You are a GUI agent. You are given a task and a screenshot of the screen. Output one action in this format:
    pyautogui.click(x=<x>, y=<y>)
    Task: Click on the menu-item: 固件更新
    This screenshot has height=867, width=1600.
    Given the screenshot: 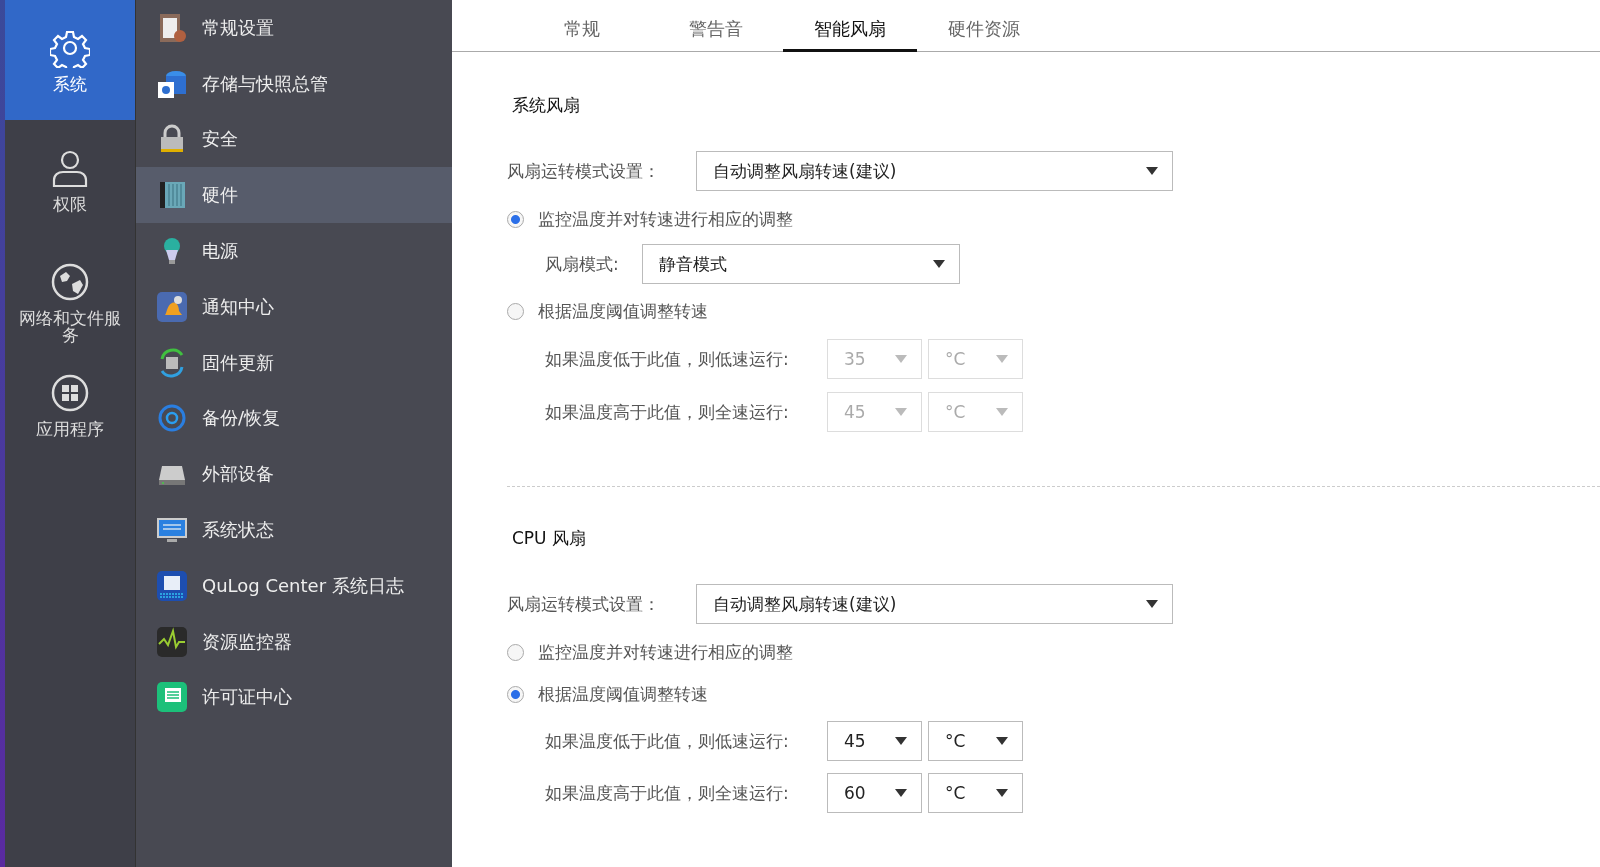 What is the action you would take?
    pyautogui.click(x=294, y=362)
    